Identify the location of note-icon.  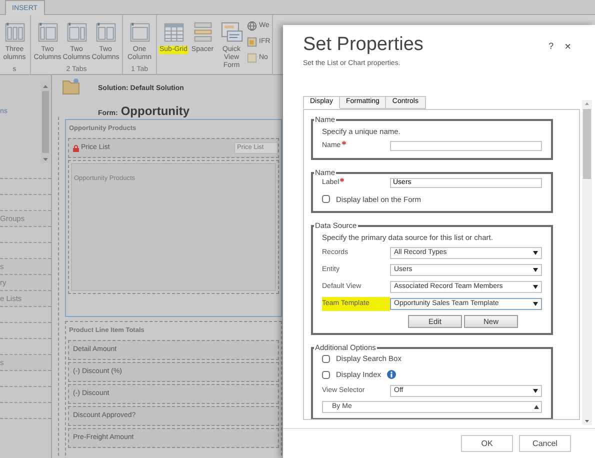
(252, 58).